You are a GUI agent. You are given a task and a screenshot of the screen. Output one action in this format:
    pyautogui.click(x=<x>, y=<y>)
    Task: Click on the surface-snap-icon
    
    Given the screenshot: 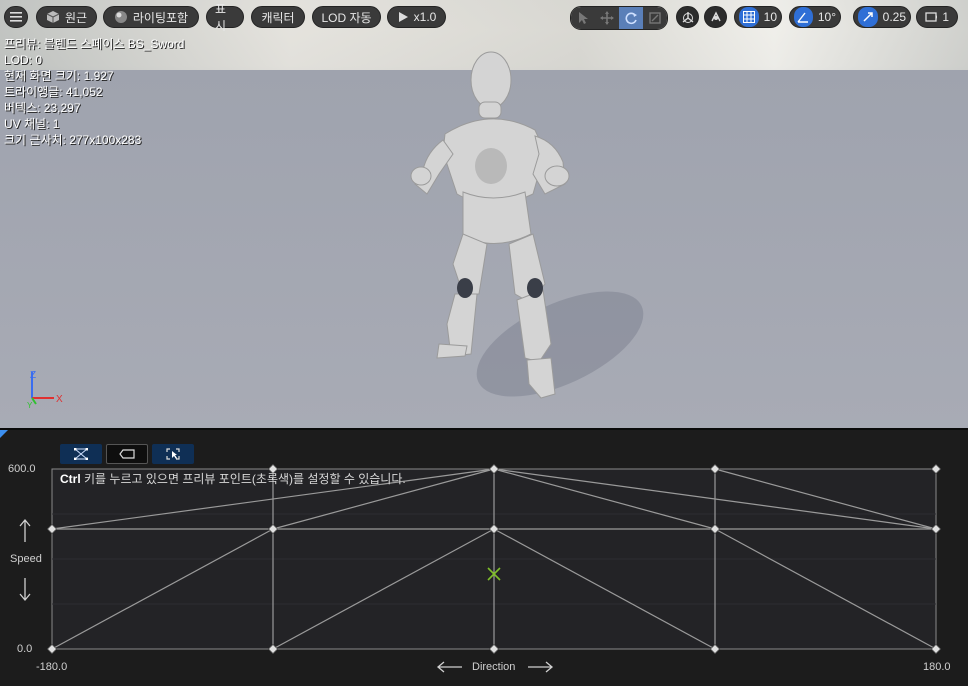 What is the action you would take?
    pyautogui.click(x=715, y=16)
    